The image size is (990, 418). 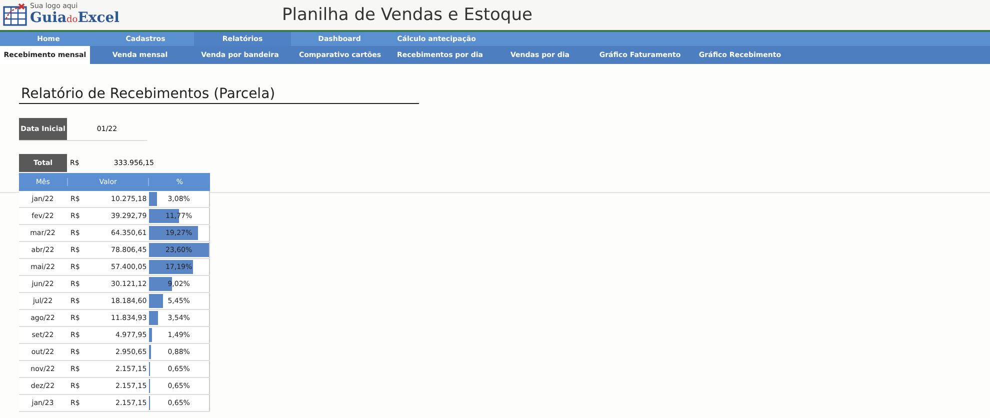 What do you see at coordinates (75, 19) in the screenshot?
I see `logo-text: GuiadoExcel` at bounding box center [75, 19].